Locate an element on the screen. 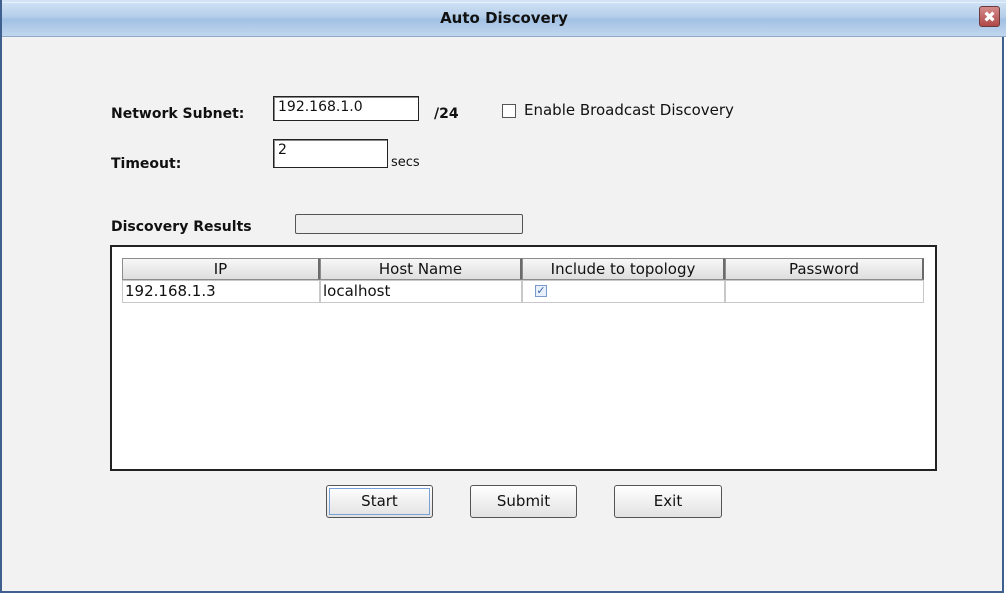 Image resolution: width=1008 pixels, height=595 pixels. table-row: 192.168.1.3 localhost ✓ is located at coordinates (523, 291).